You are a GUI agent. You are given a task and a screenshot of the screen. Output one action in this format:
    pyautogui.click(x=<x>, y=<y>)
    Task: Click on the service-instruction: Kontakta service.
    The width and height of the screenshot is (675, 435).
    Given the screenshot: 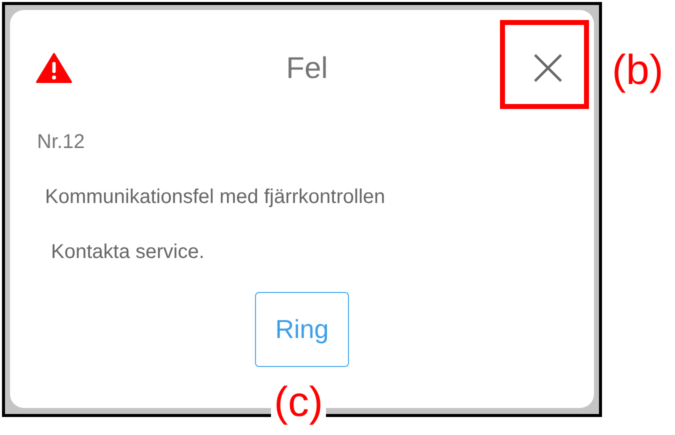 What is the action you would take?
    pyautogui.click(x=127, y=252)
    